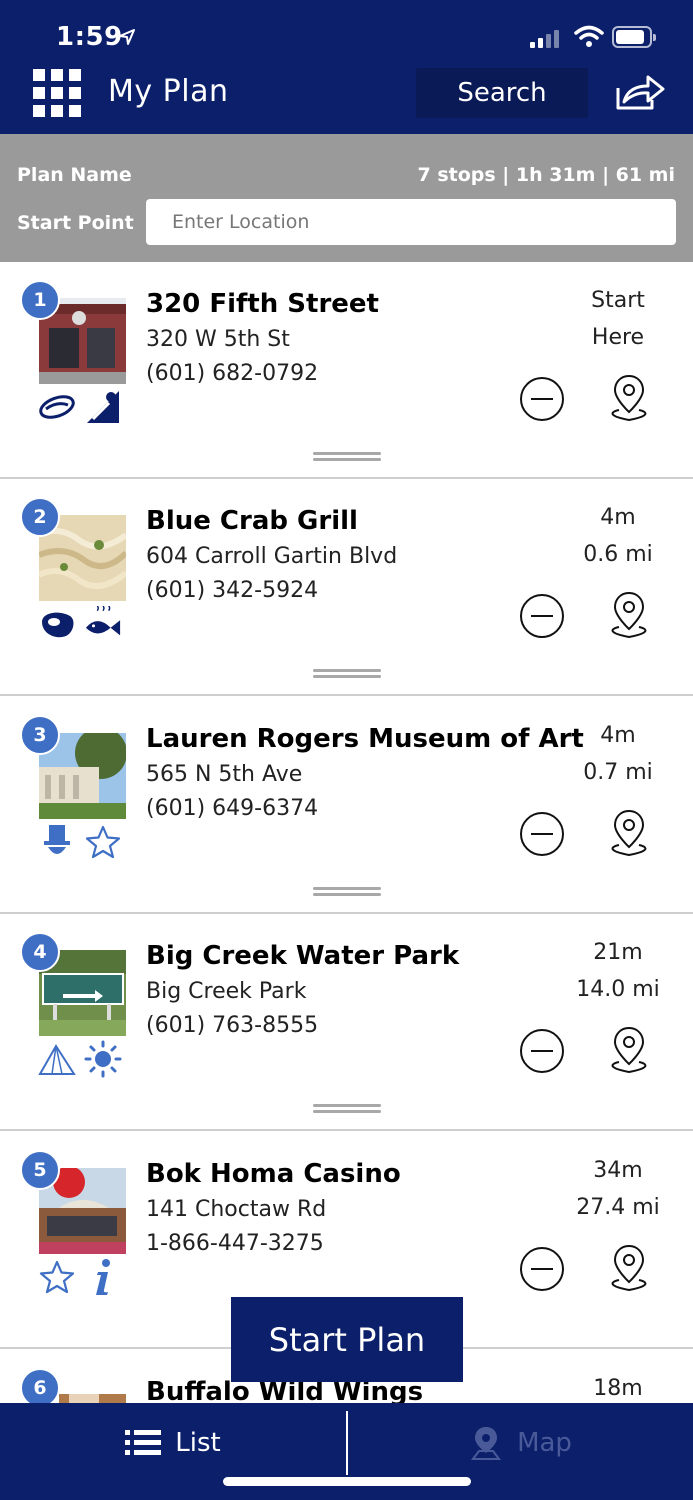  What do you see at coordinates (634, 37) in the screenshot?
I see `battery-icon` at bounding box center [634, 37].